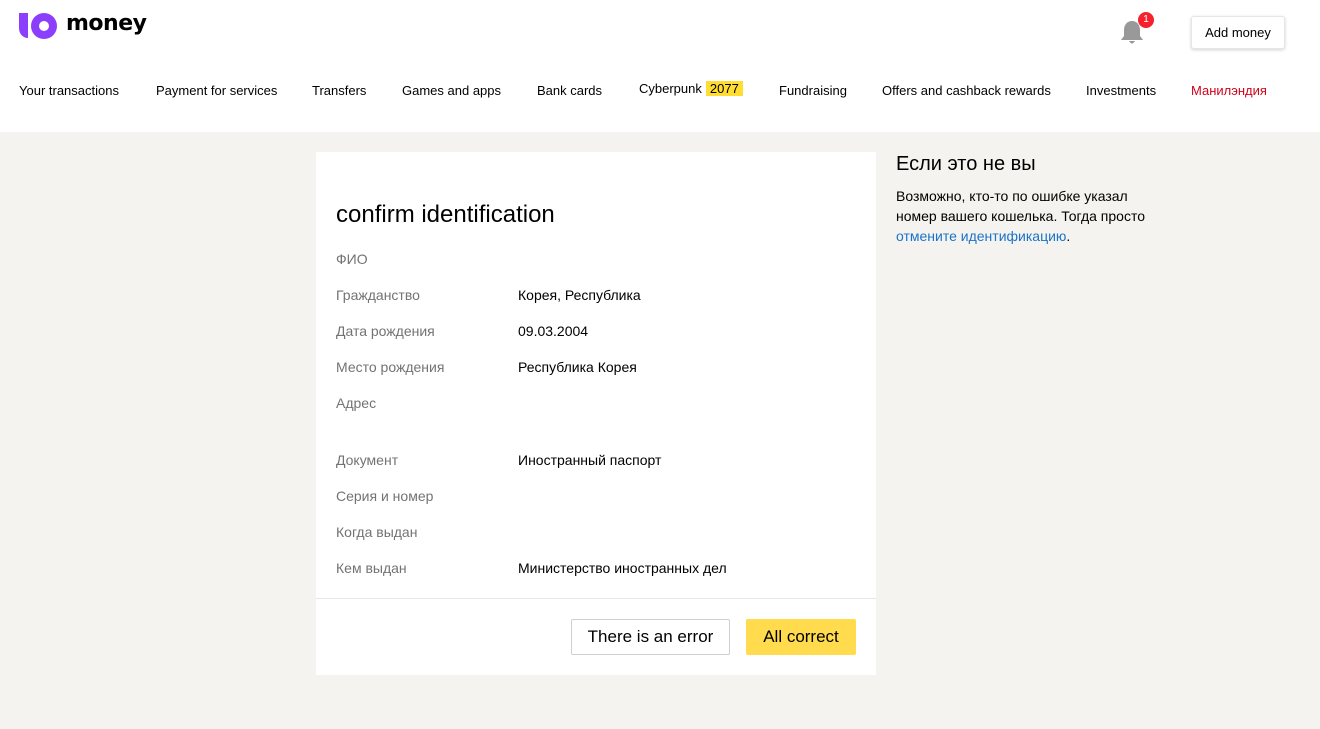  What do you see at coordinates (106, 23) in the screenshot?
I see `logo-text: money` at bounding box center [106, 23].